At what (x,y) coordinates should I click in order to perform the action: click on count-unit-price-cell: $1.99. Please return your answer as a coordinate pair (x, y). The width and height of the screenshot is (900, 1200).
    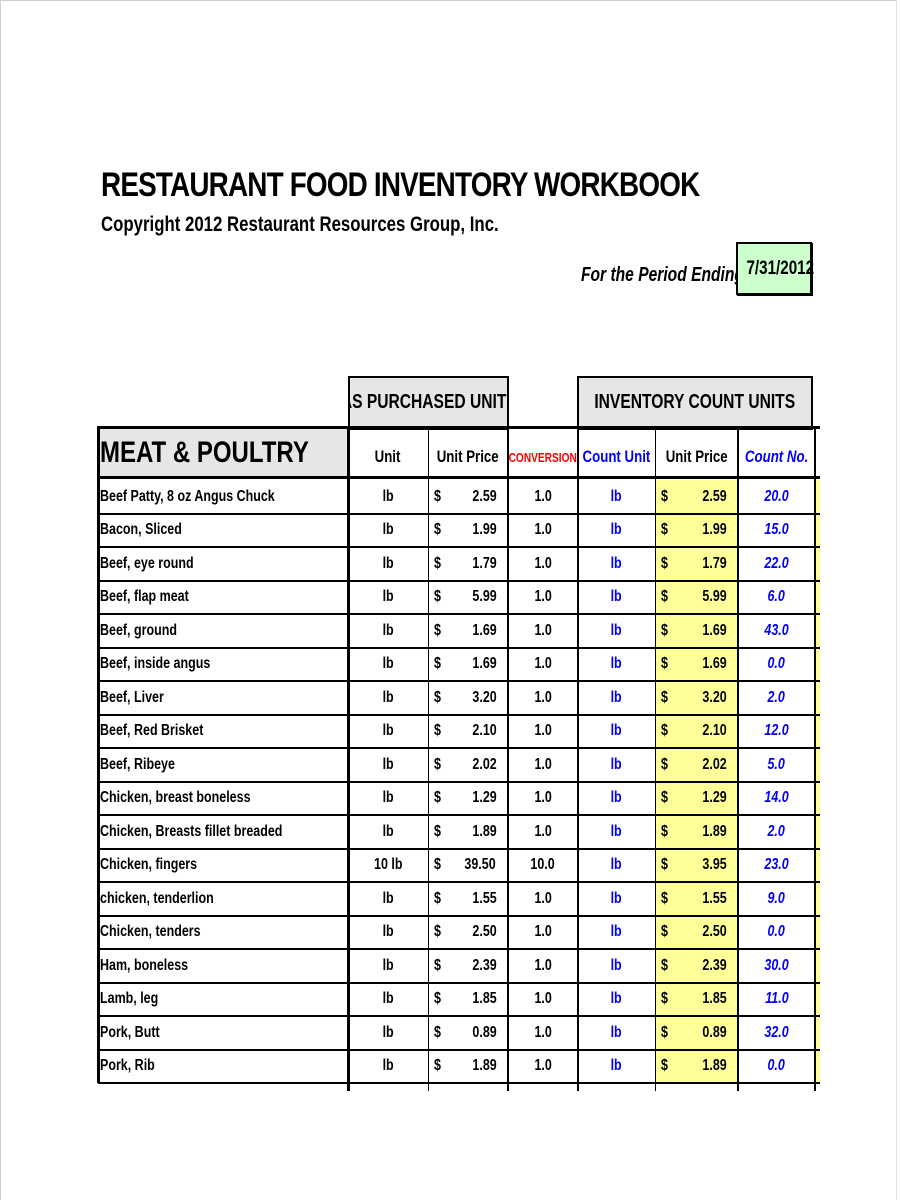
    Looking at the image, I should click on (696, 530).